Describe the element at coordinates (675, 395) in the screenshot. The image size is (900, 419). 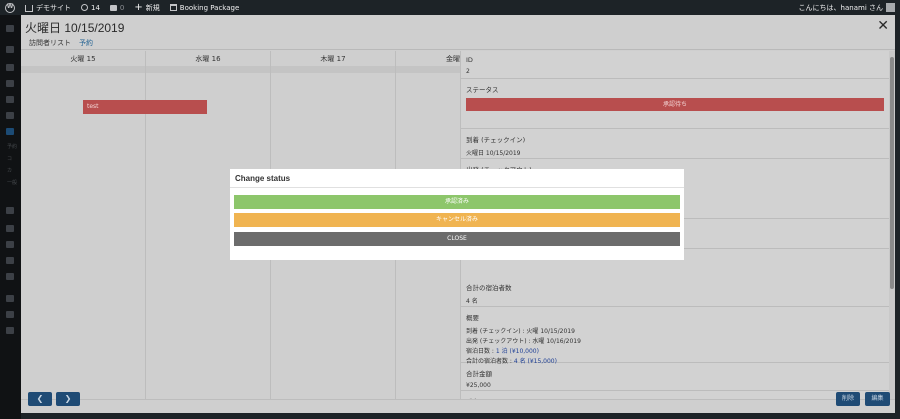
I see `field-name: 氏名` at that location.